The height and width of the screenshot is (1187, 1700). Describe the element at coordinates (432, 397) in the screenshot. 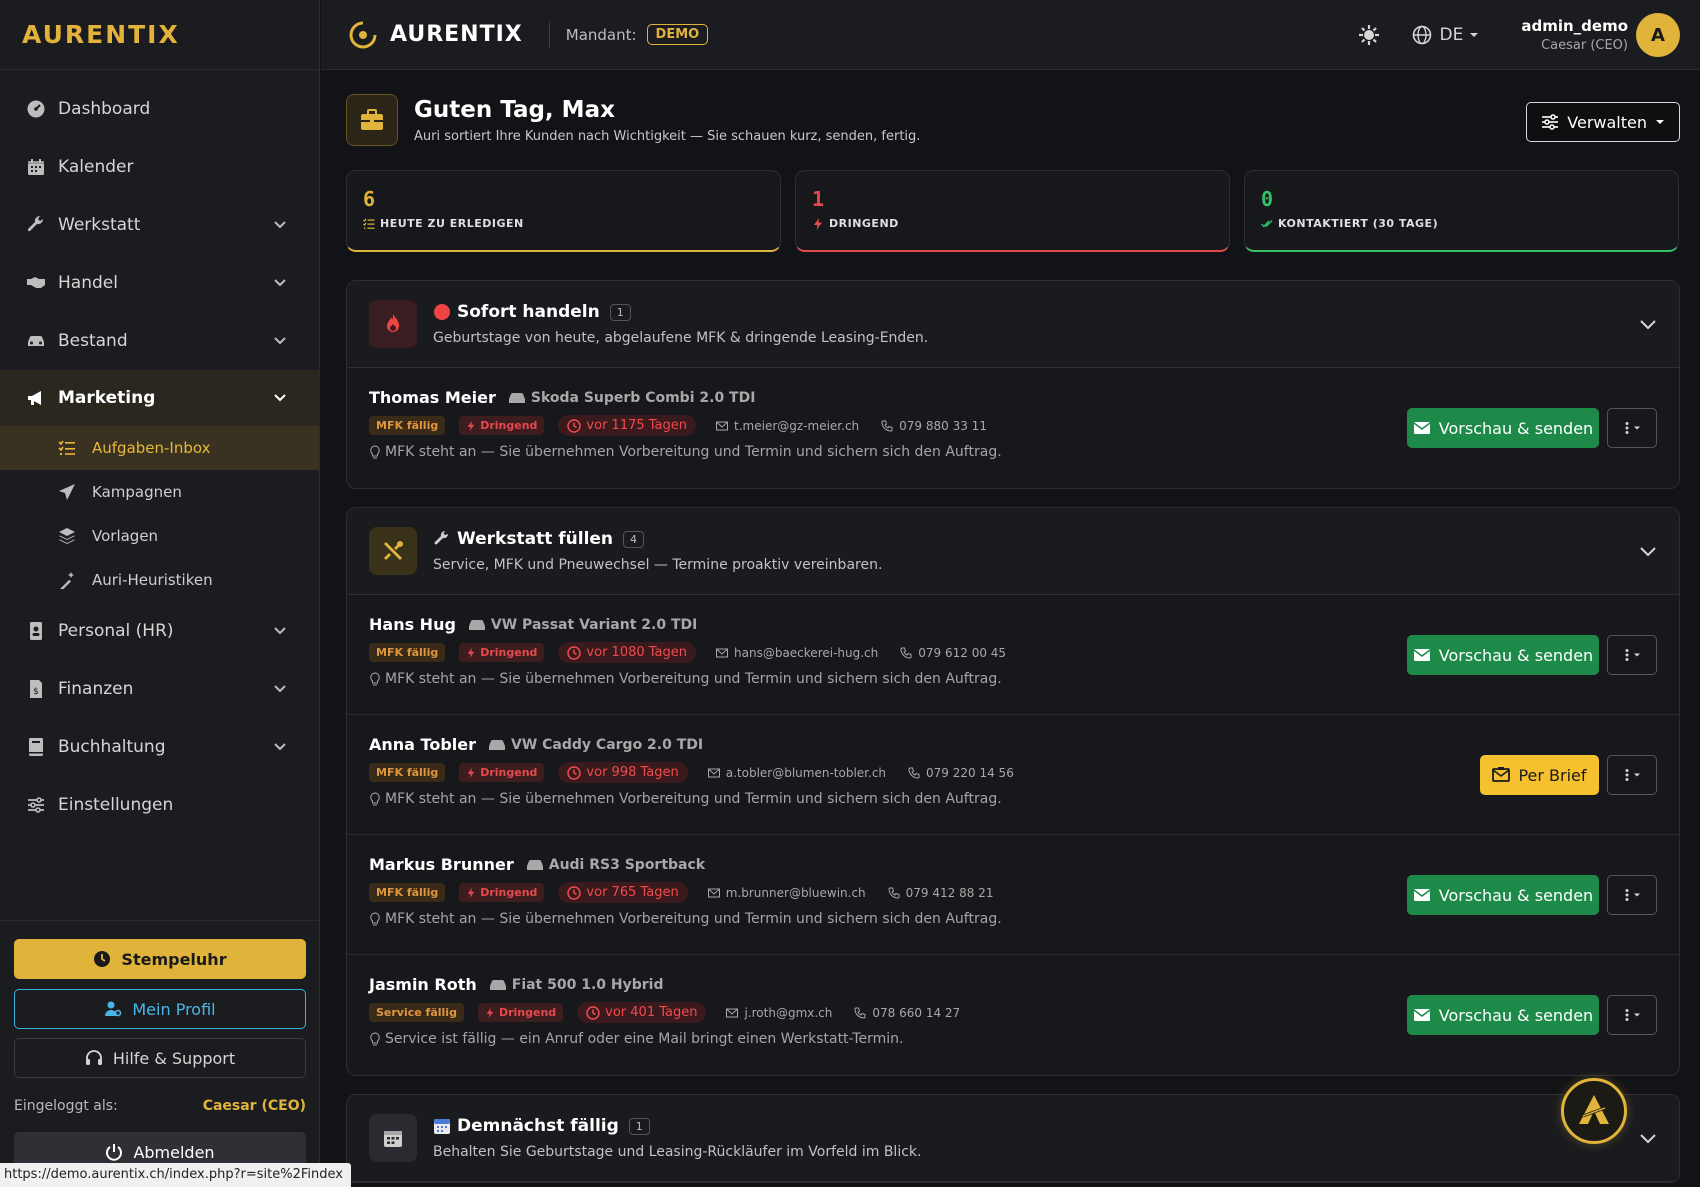

I see `customer-name: Thomas Meier` at that location.